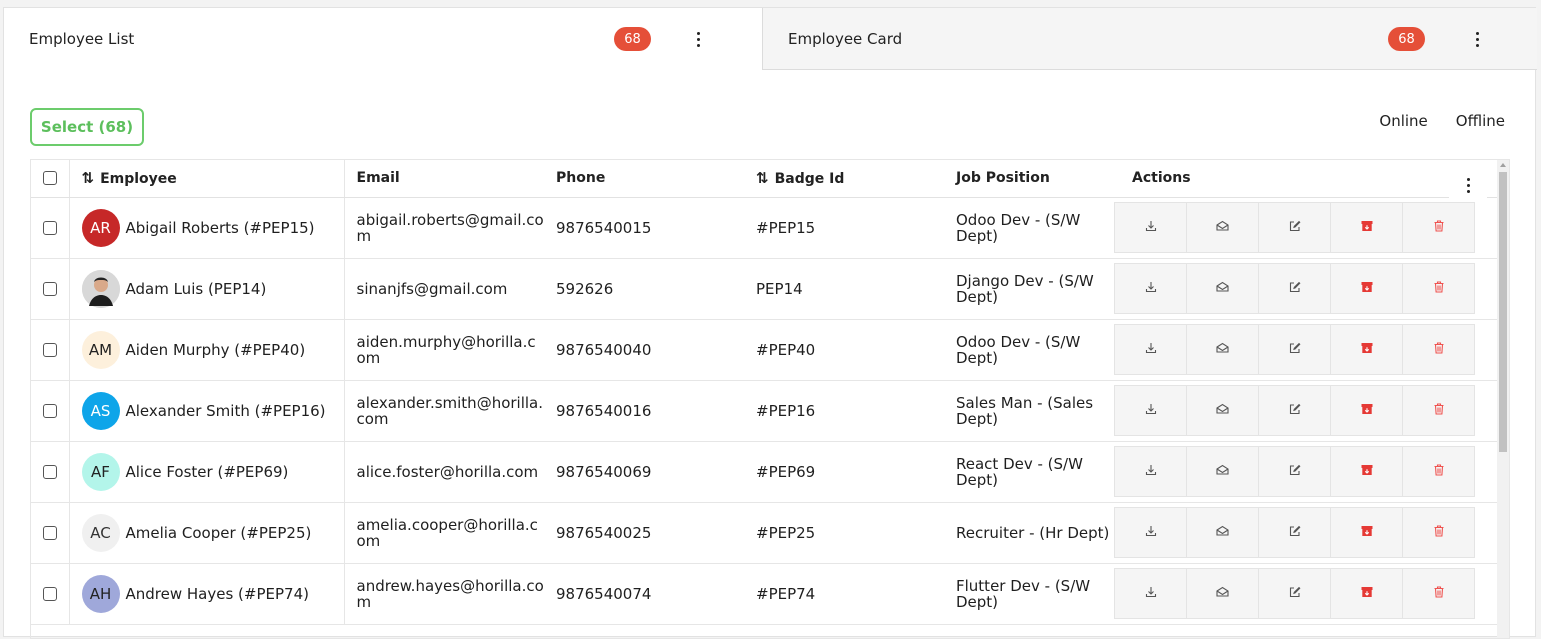 The height and width of the screenshot is (639, 1541). What do you see at coordinates (447, 471) in the screenshot?
I see `employee-email: alice.foster@horilla.com` at bounding box center [447, 471].